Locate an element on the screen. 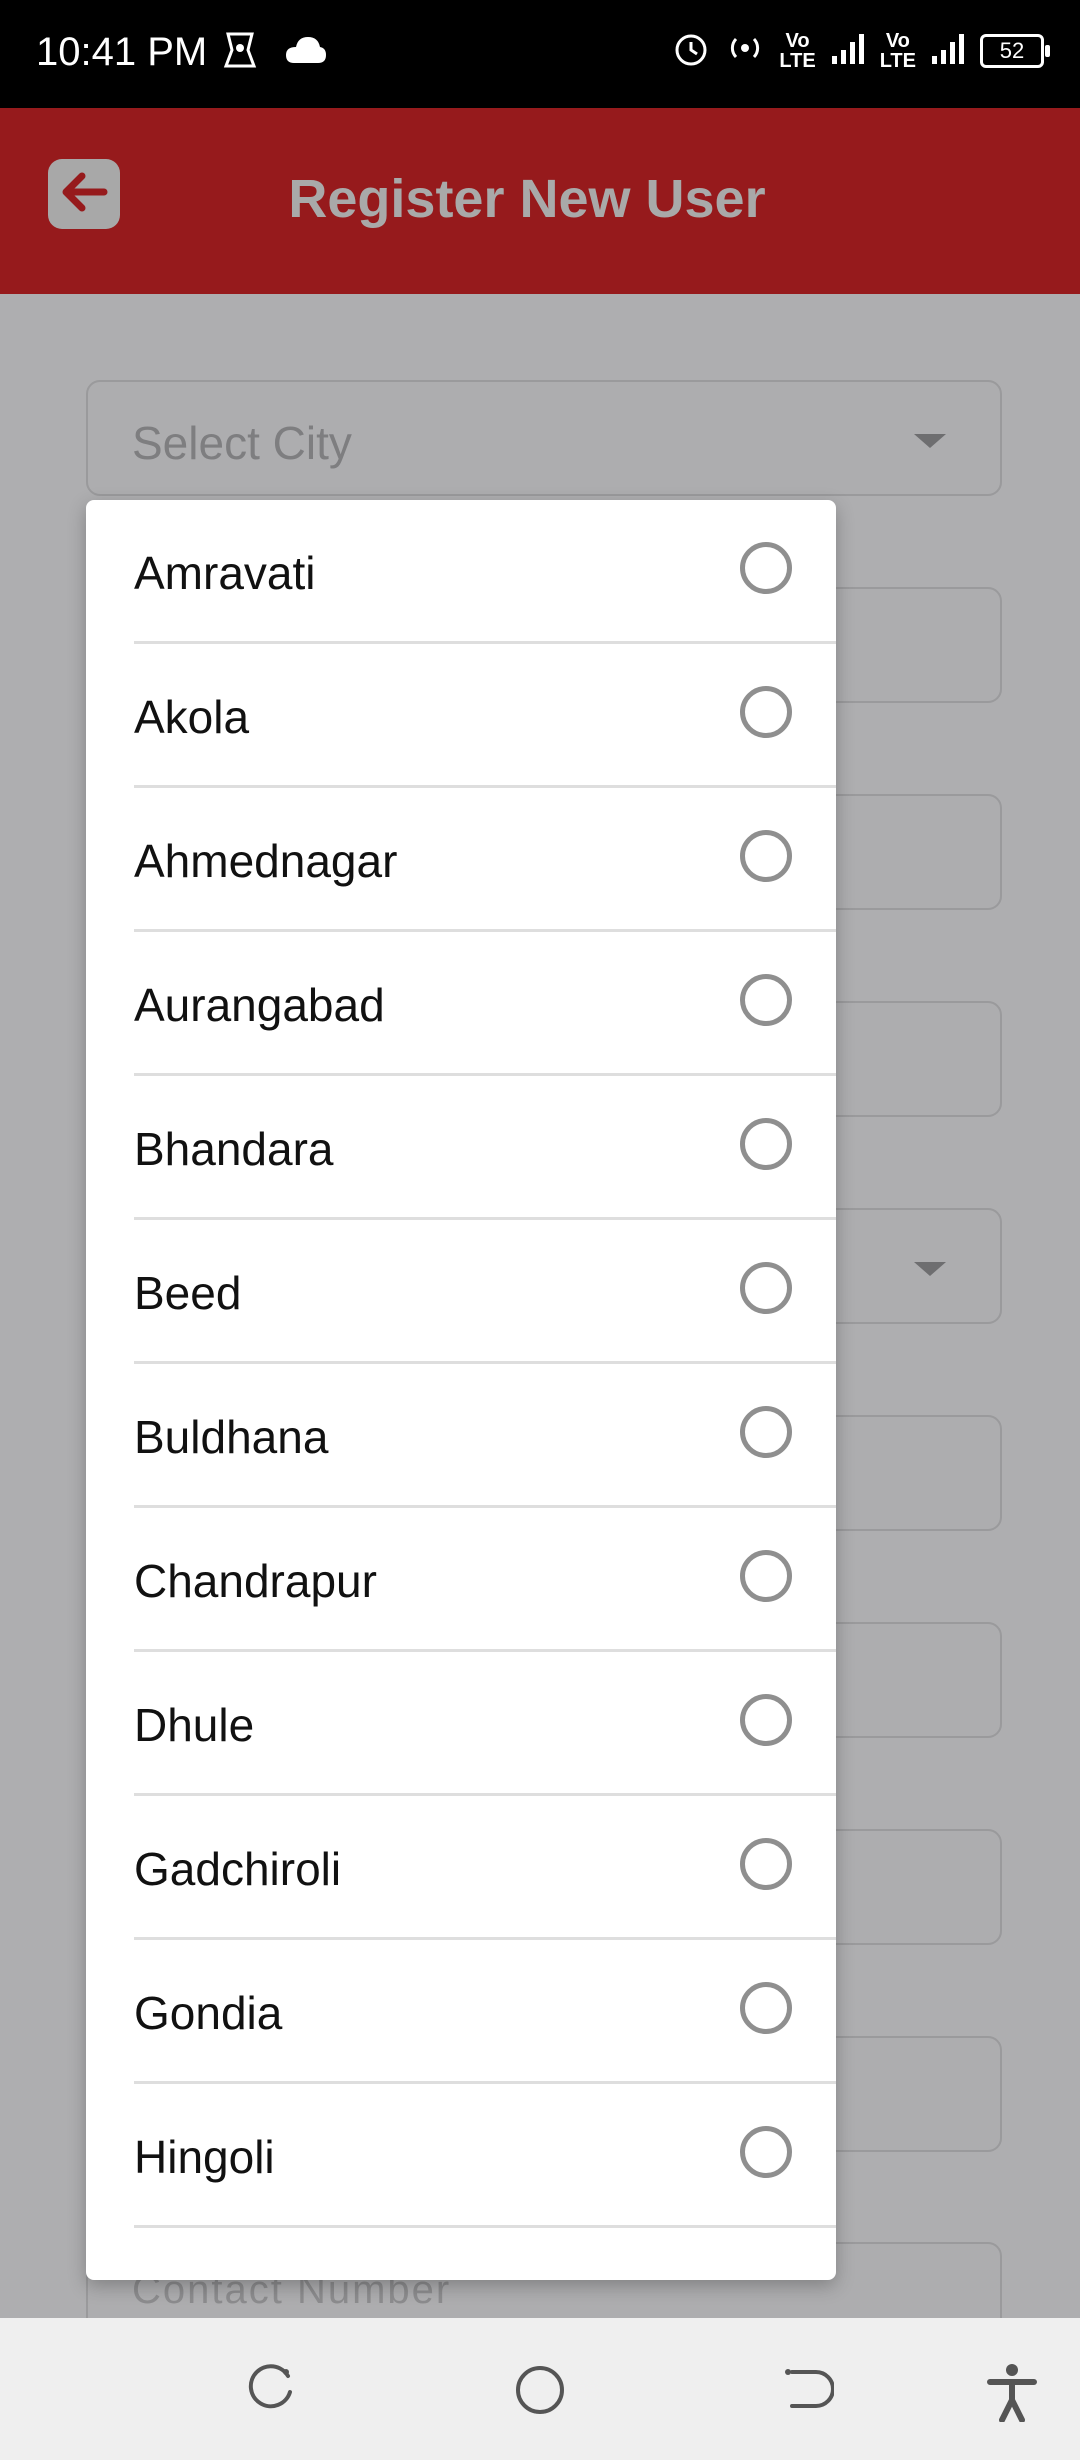  battery-level: 52 is located at coordinates (1012, 50).